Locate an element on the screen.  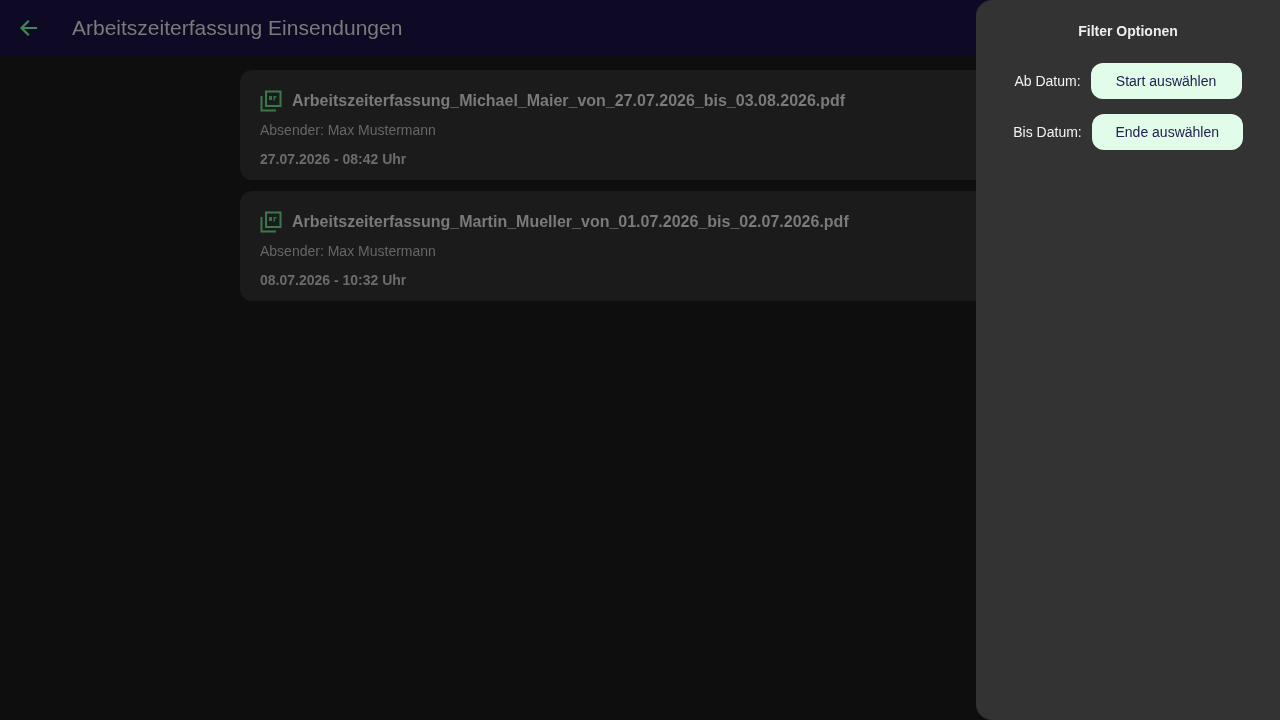
file-name: Arbeitszeiterfassung_Michael_Maier_von_27.07.2026_bis_03.08.2026.pdf is located at coordinates (569, 101).